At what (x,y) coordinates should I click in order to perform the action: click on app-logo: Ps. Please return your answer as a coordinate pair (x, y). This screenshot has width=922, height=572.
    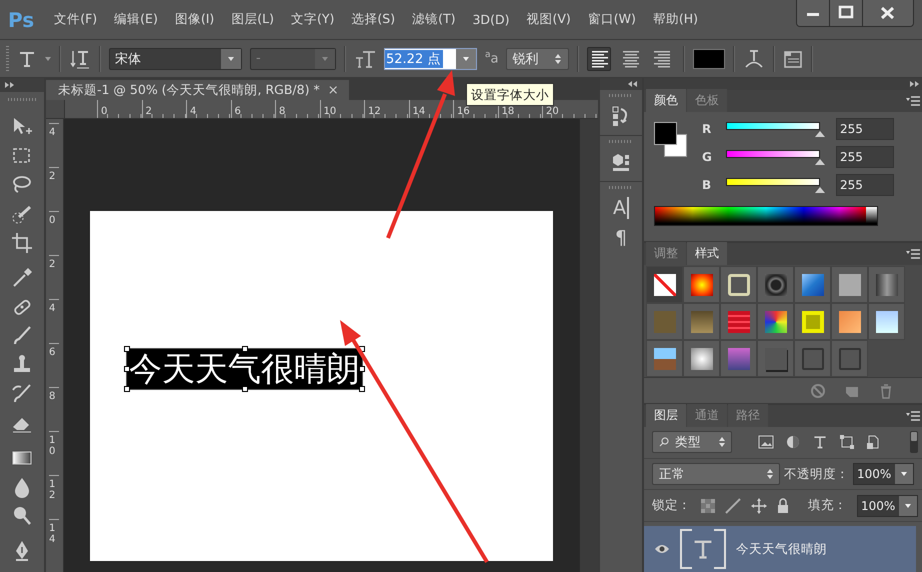
    Looking at the image, I should click on (21, 20).